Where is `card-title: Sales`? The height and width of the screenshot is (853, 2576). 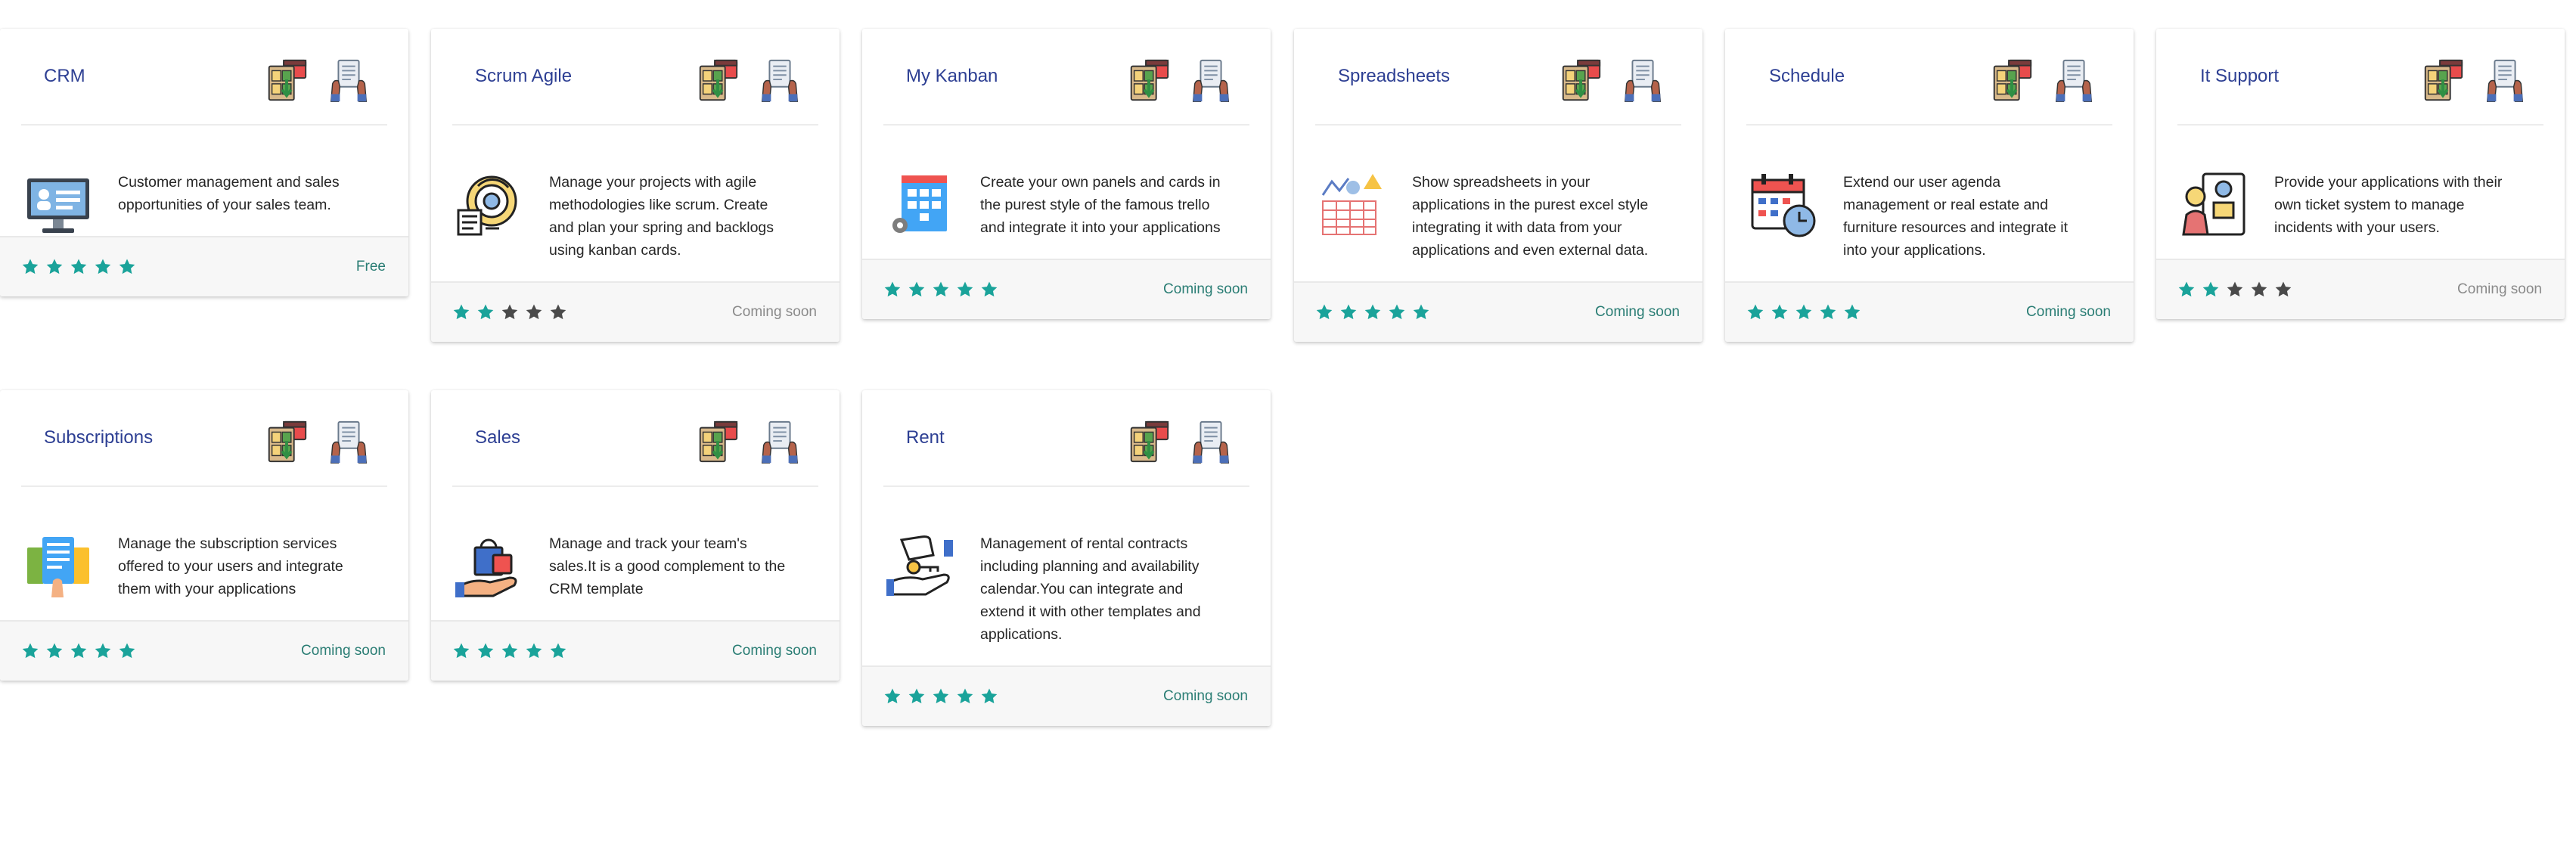
card-title: Sales is located at coordinates (497, 437).